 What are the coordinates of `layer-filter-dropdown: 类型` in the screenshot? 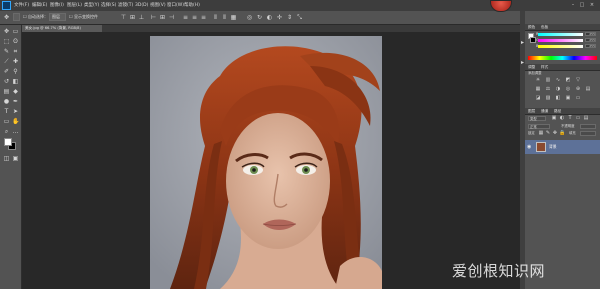 It's located at (537, 118).